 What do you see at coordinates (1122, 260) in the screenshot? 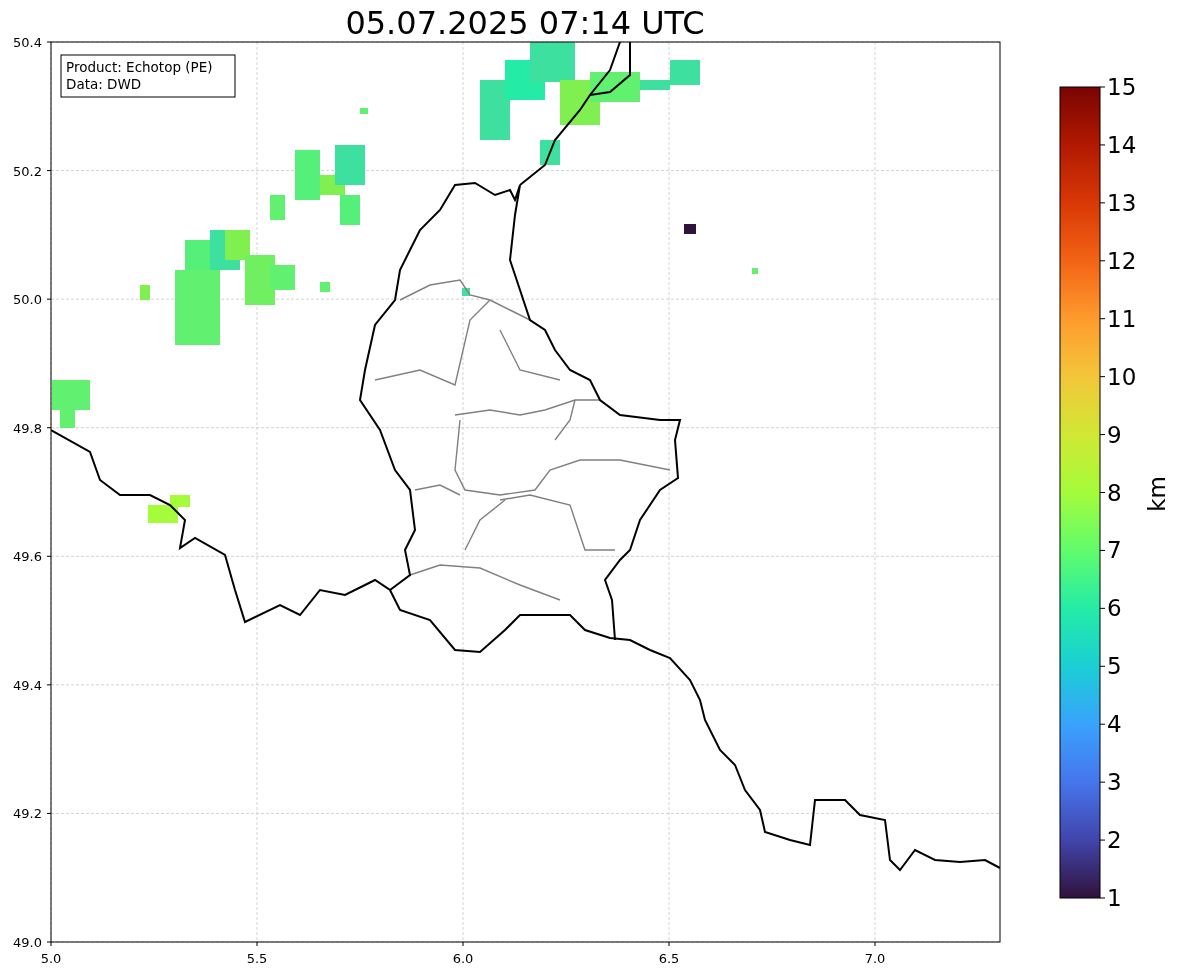
I see `colorbar-tick-label: 12` at bounding box center [1122, 260].